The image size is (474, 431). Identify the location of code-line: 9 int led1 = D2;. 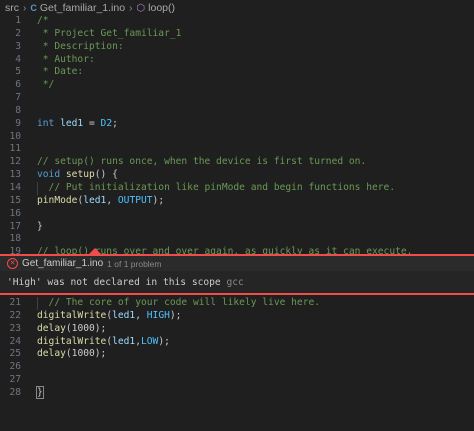
(237, 124).